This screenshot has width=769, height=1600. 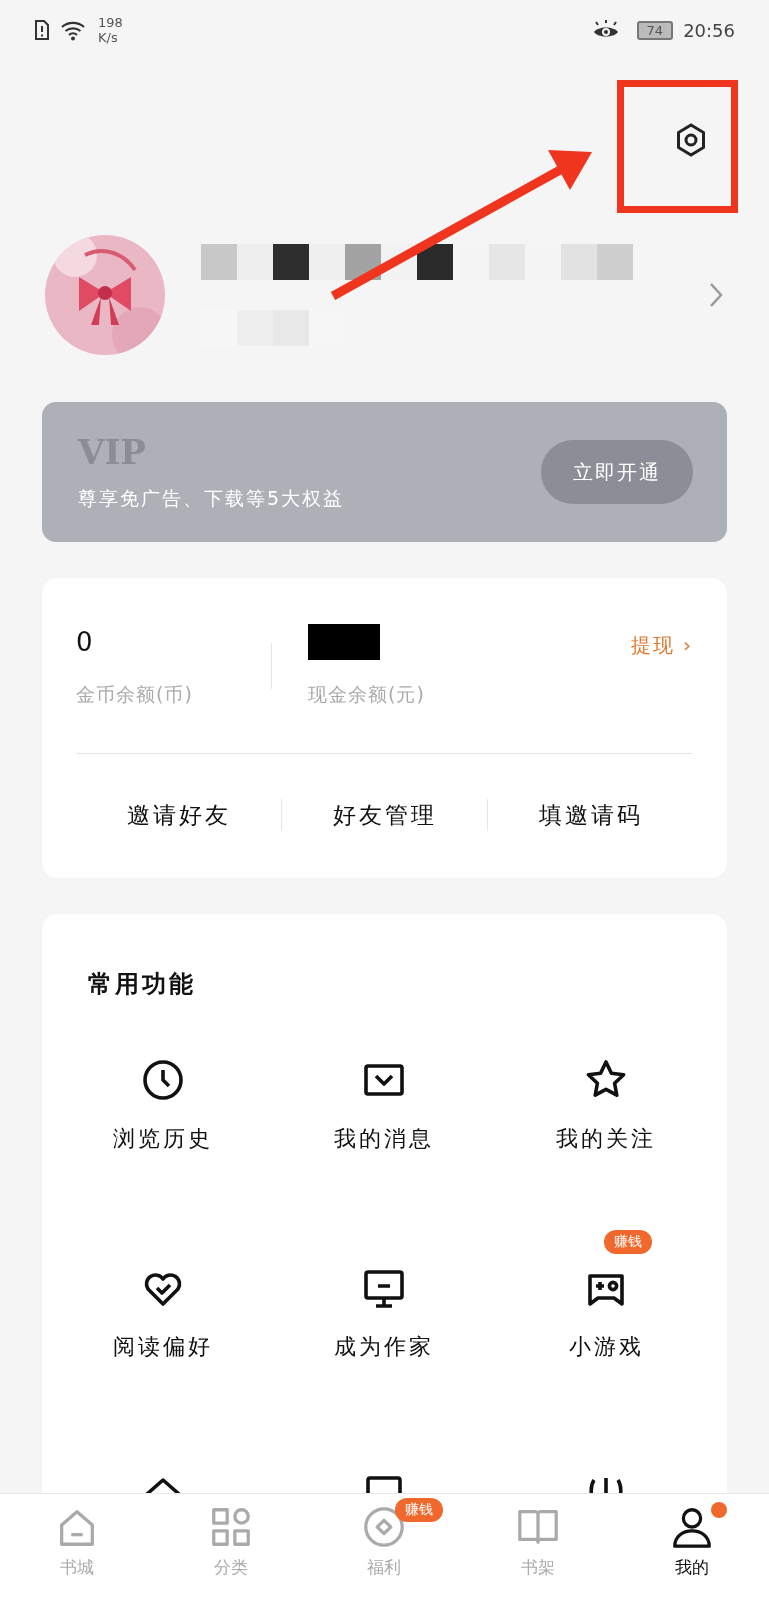 What do you see at coordinates (344, 641) in the screenshot?
I see `redaction-block` at bounding box center [344, 641].